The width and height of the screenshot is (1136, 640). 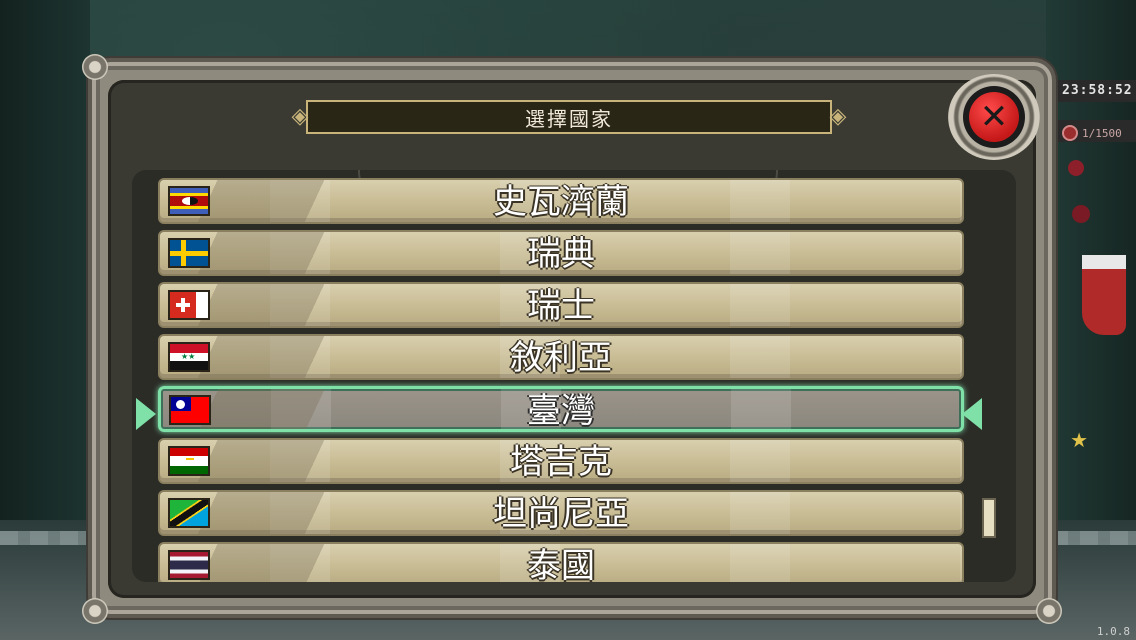 What do you see at coordinates (1092, 91) in the screenshot?
I see `hud-timer: 23:58:52` at bounding box center [1092, 91].